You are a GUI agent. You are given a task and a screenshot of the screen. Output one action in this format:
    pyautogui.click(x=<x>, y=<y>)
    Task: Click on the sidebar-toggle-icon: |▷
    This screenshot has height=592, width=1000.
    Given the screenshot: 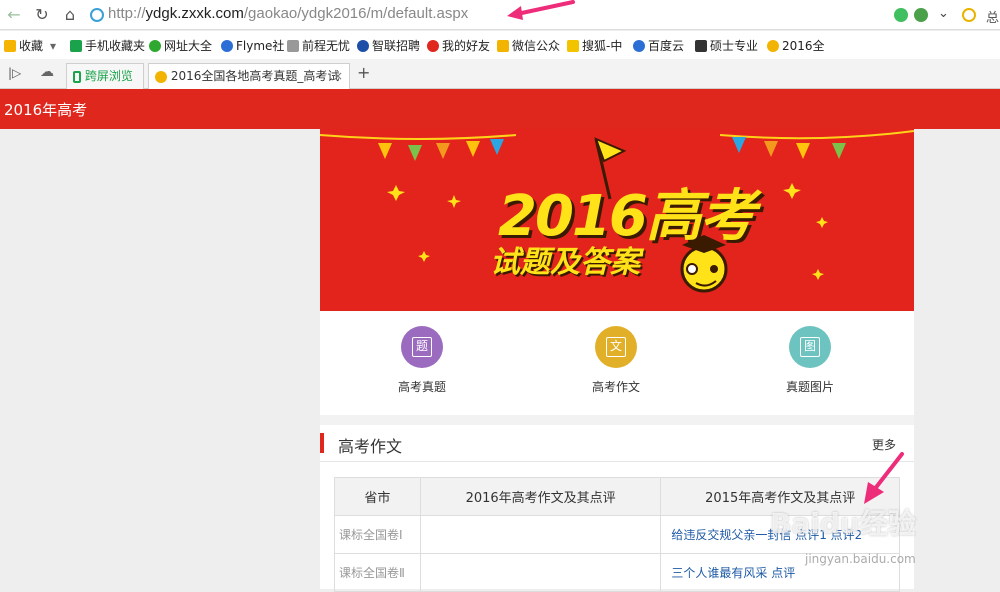 What is the action you would take?
    pyautogui.click(x=14, y=73)
    